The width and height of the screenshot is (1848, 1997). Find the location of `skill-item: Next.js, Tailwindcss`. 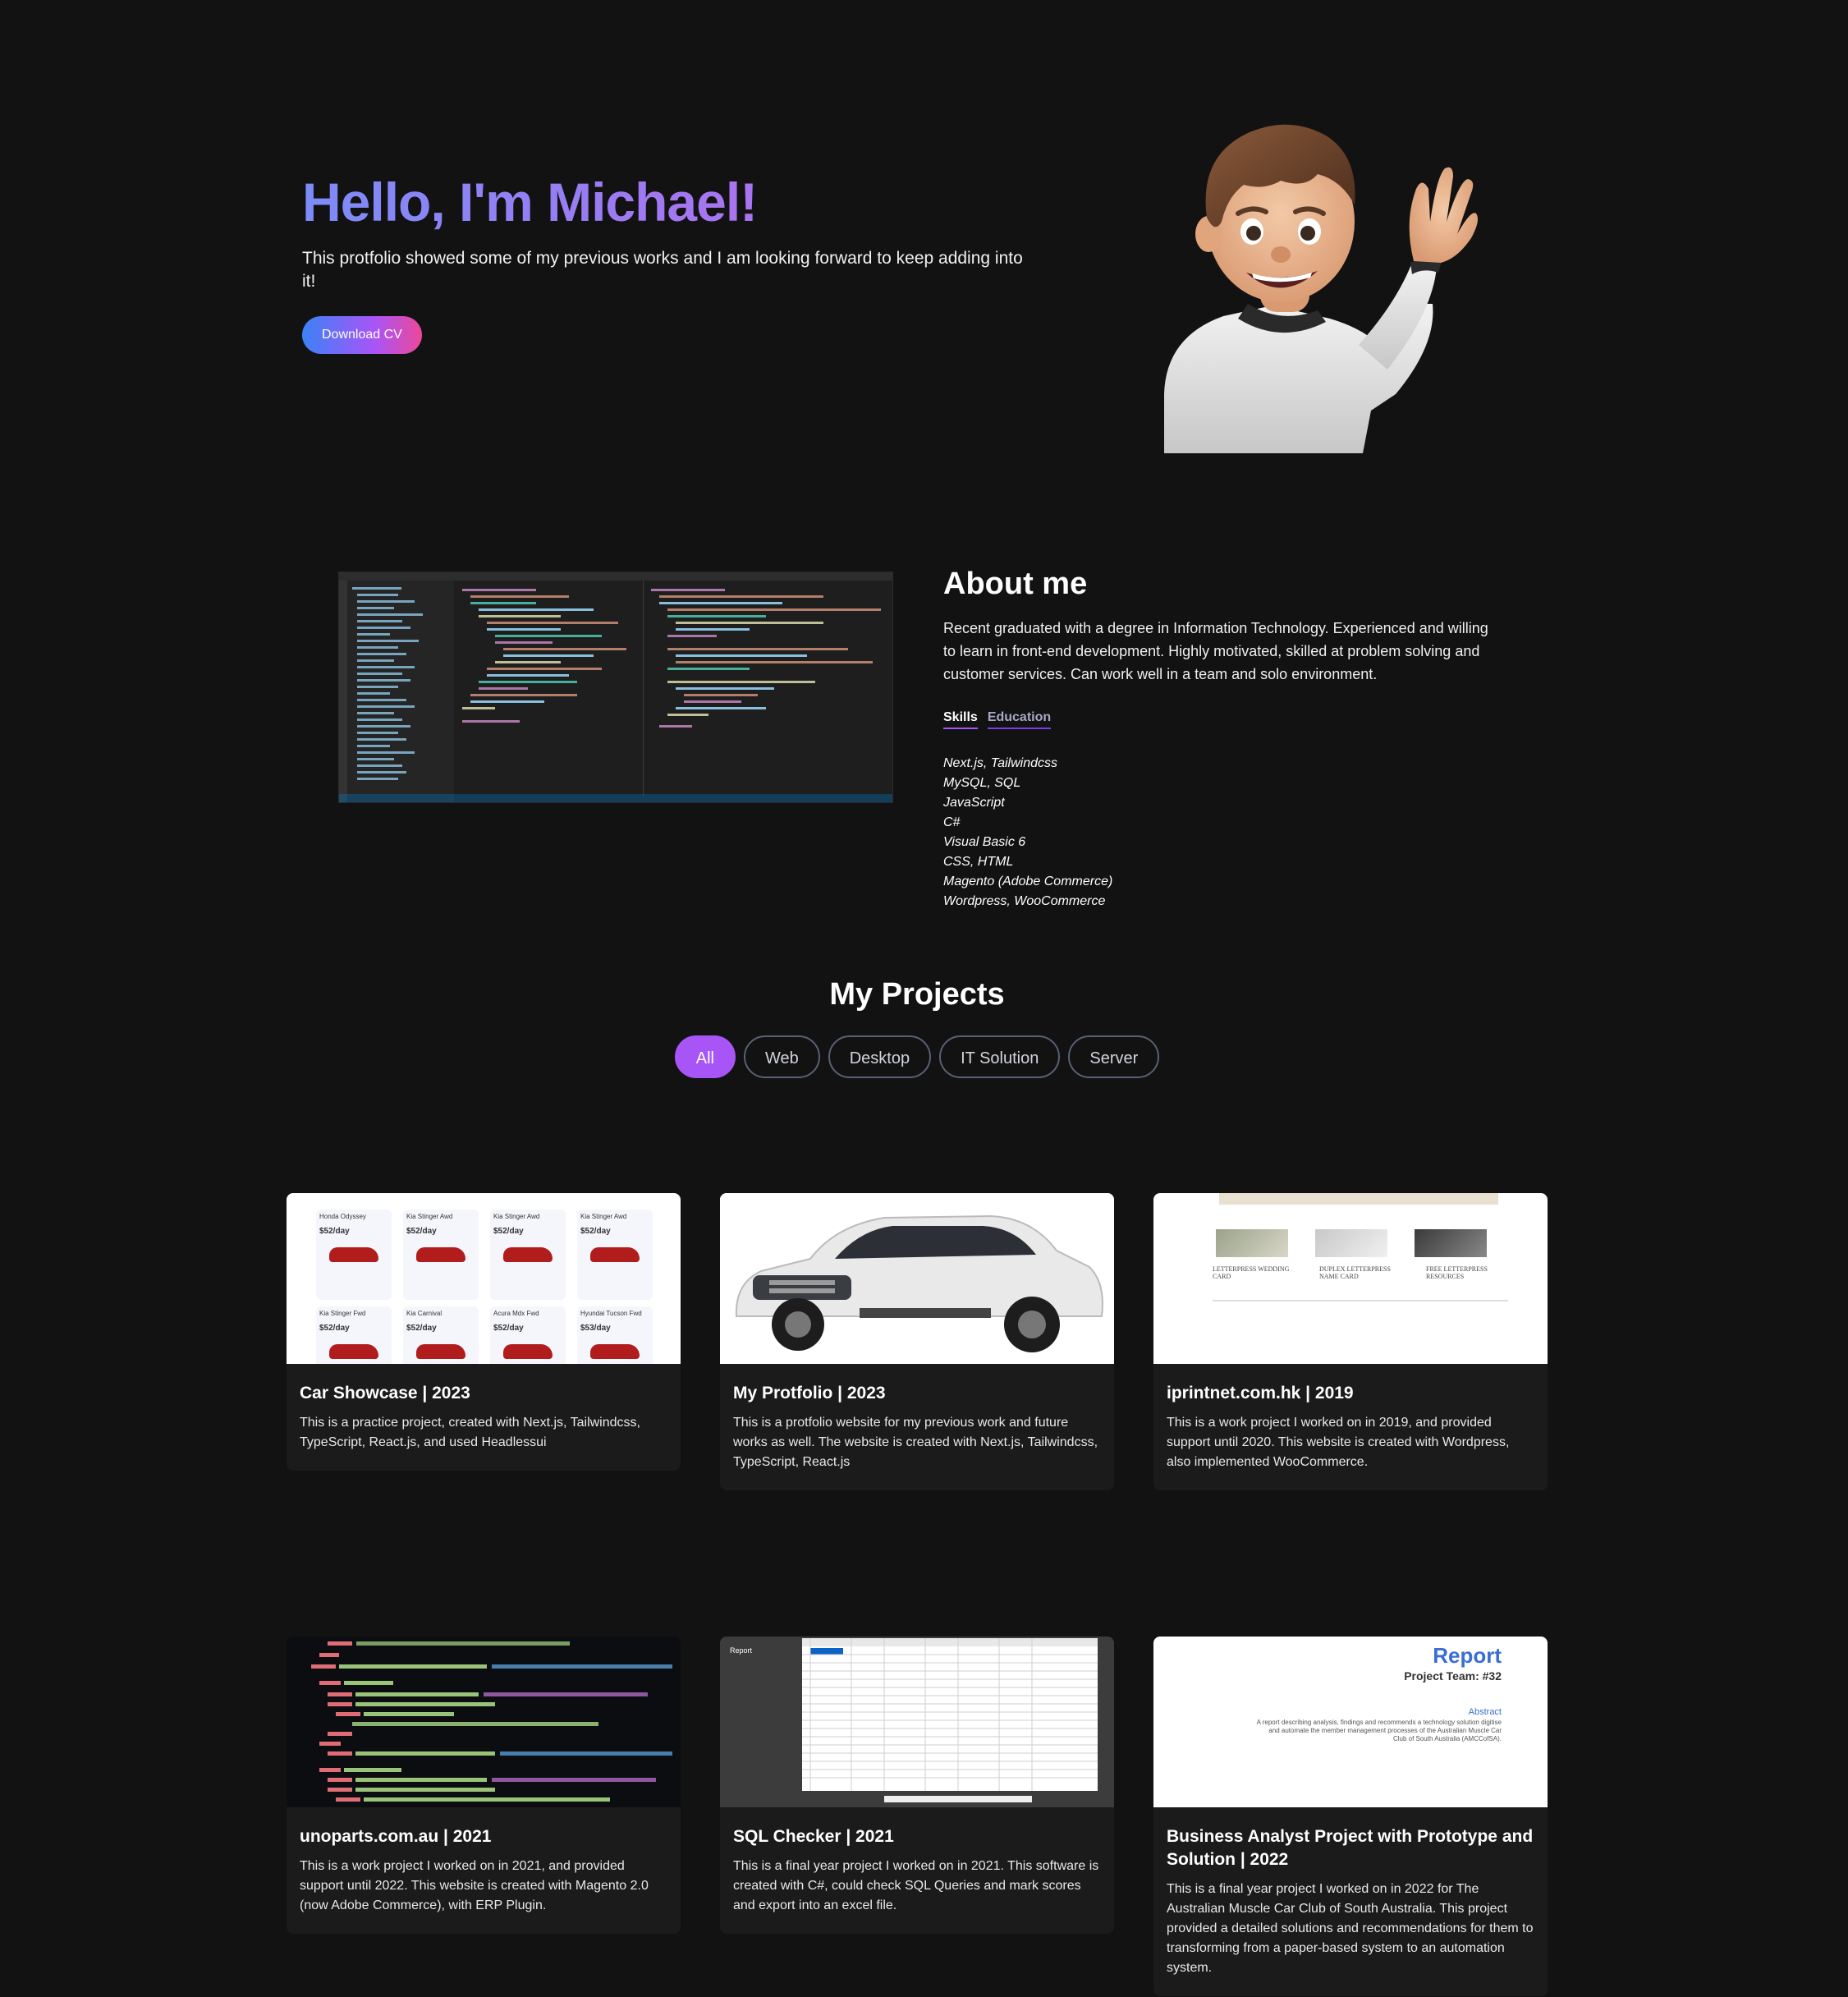

skill-item: Next.js, Tailwindcss is located at coordinates (1000, 763).